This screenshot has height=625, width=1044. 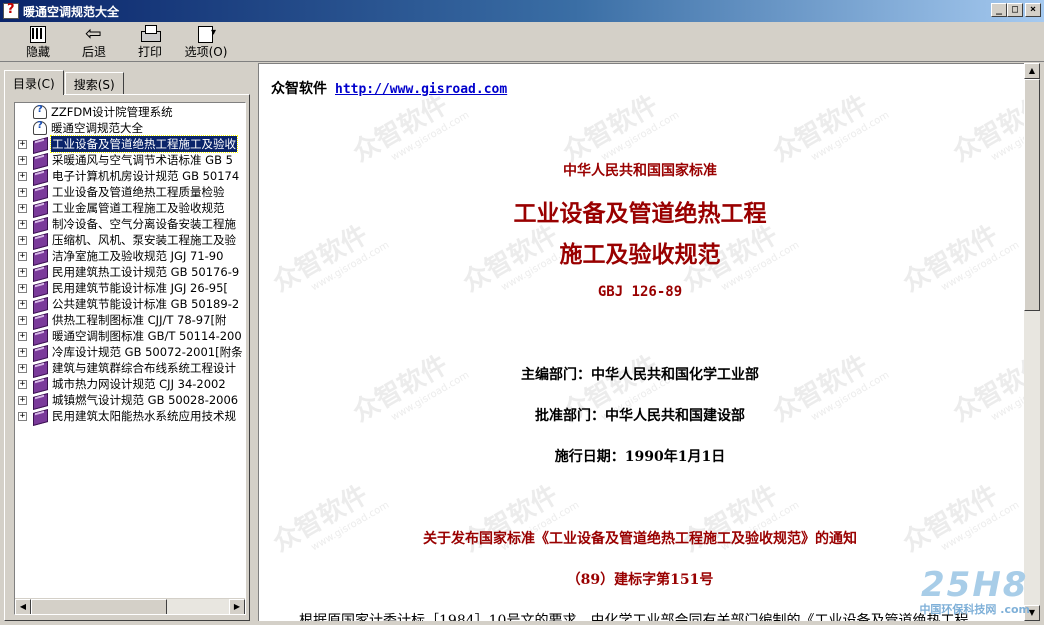 What do you see at coordinates (237, 606) in the screenshot?
I see `scroll-right-button: ▶` at bounding box center [237, 606].